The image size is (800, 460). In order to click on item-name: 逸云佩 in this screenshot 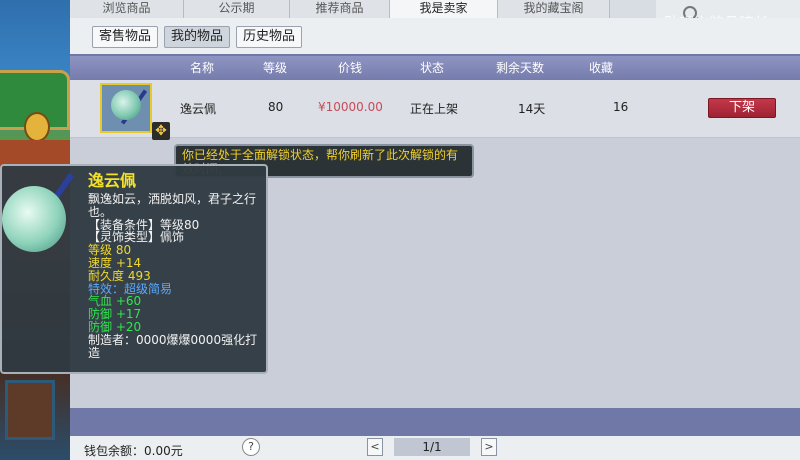, I will do `click(198, 109)`.